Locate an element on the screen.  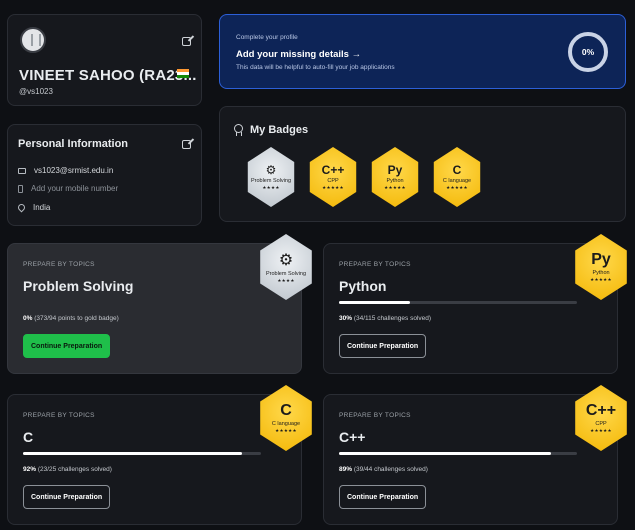
python-topic-badge: Py Python ★★★★★ is located at coordinates (601, 267).